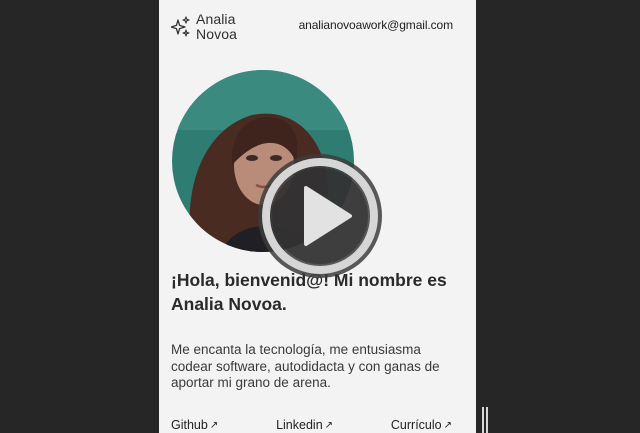  What do you see at coordinates (485, 420) in the screenshot?
I see `scrollbar` at bounding box center [485, 420].